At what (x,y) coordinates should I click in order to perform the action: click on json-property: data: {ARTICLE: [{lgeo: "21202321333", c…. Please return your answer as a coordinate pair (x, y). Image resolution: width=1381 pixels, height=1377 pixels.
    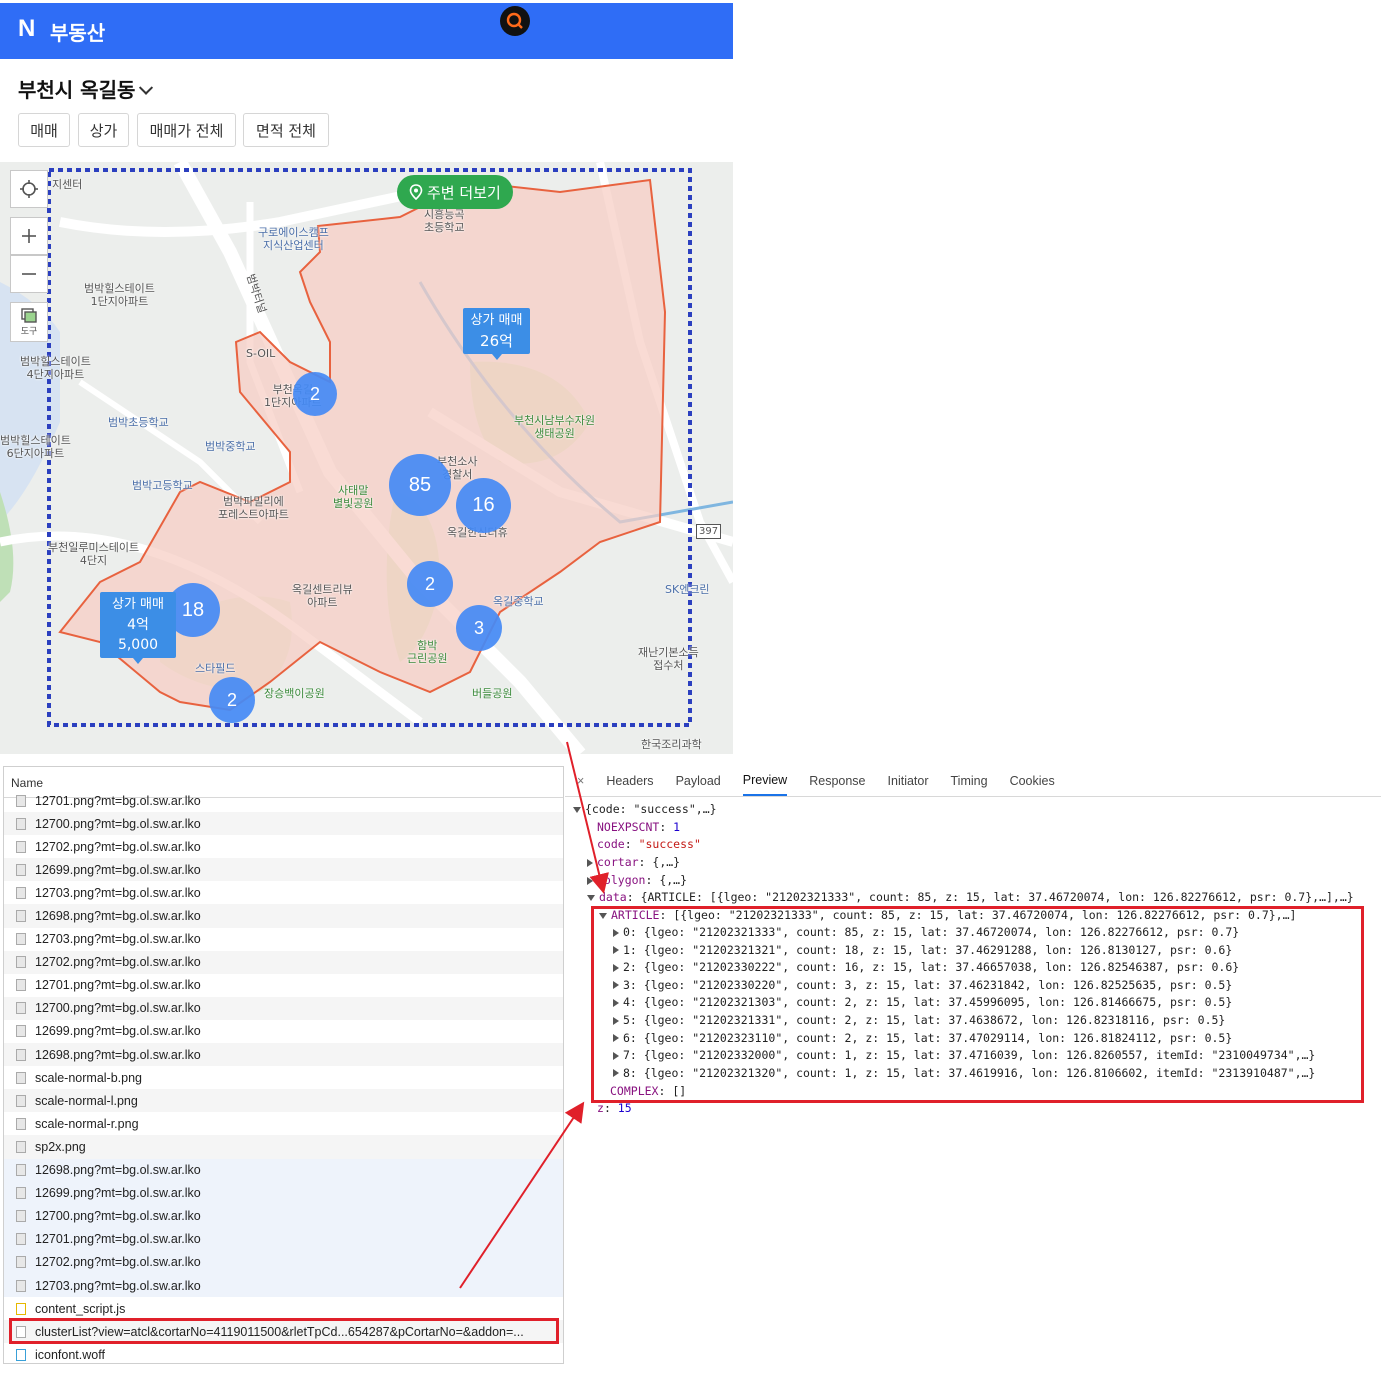
    Looking at the image, I should click on (970, 898).